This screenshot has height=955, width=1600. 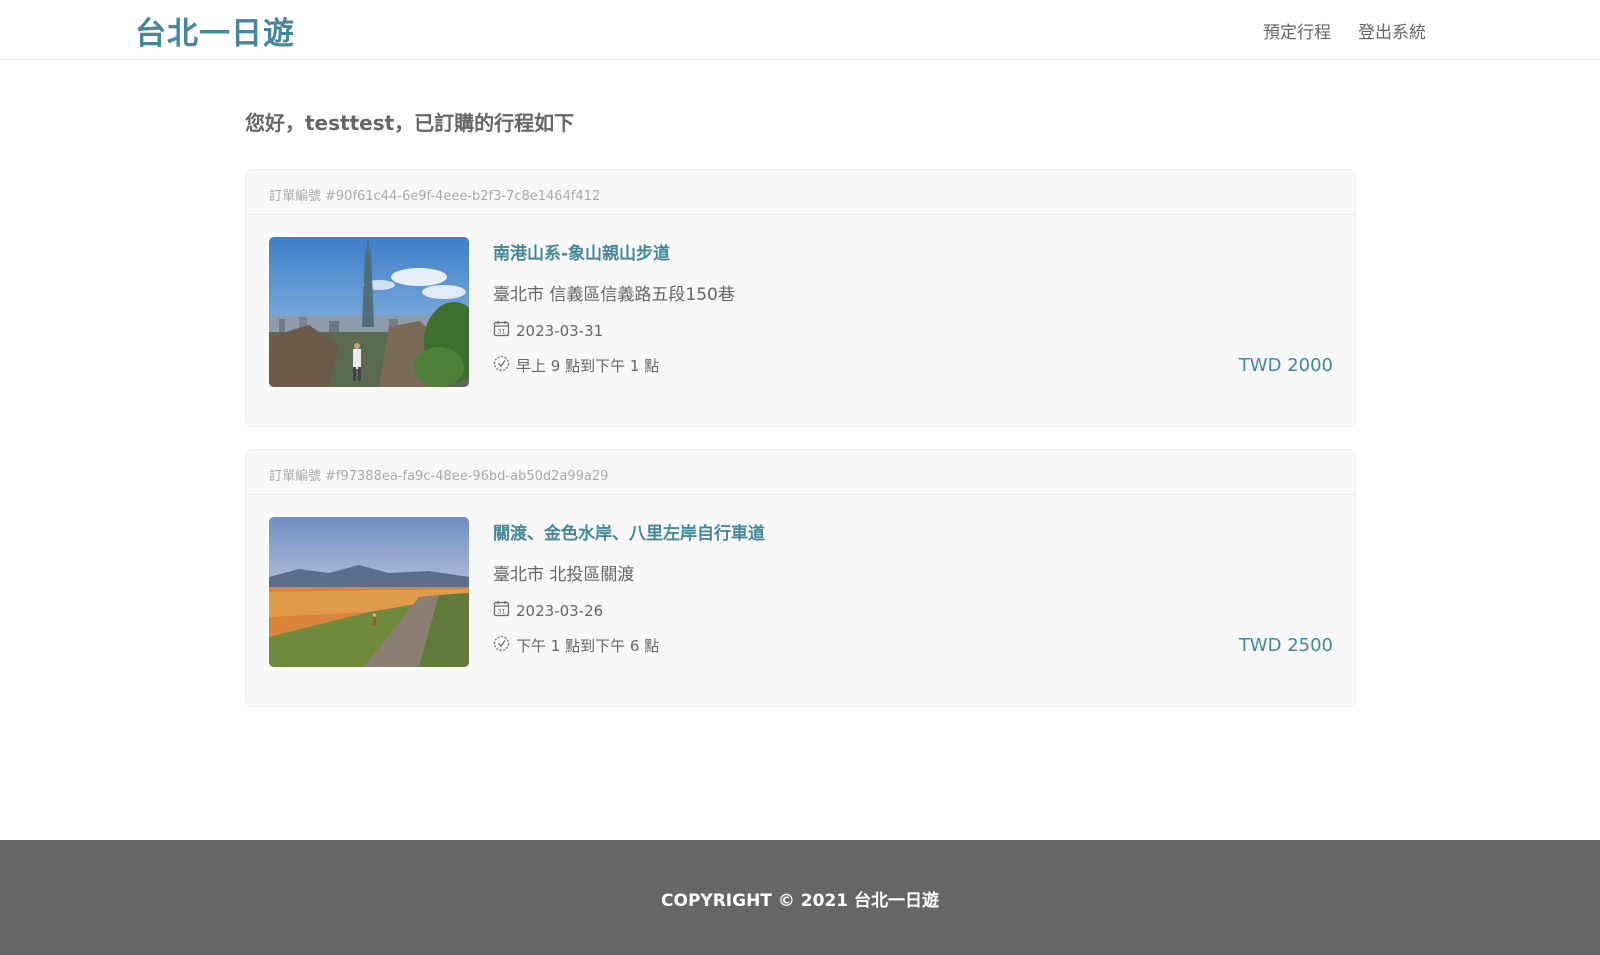 I want to click on order-number: #f97388ea-fa9c-48ee-96bd-ab50d2a99a29, so click(x=467, y=476).